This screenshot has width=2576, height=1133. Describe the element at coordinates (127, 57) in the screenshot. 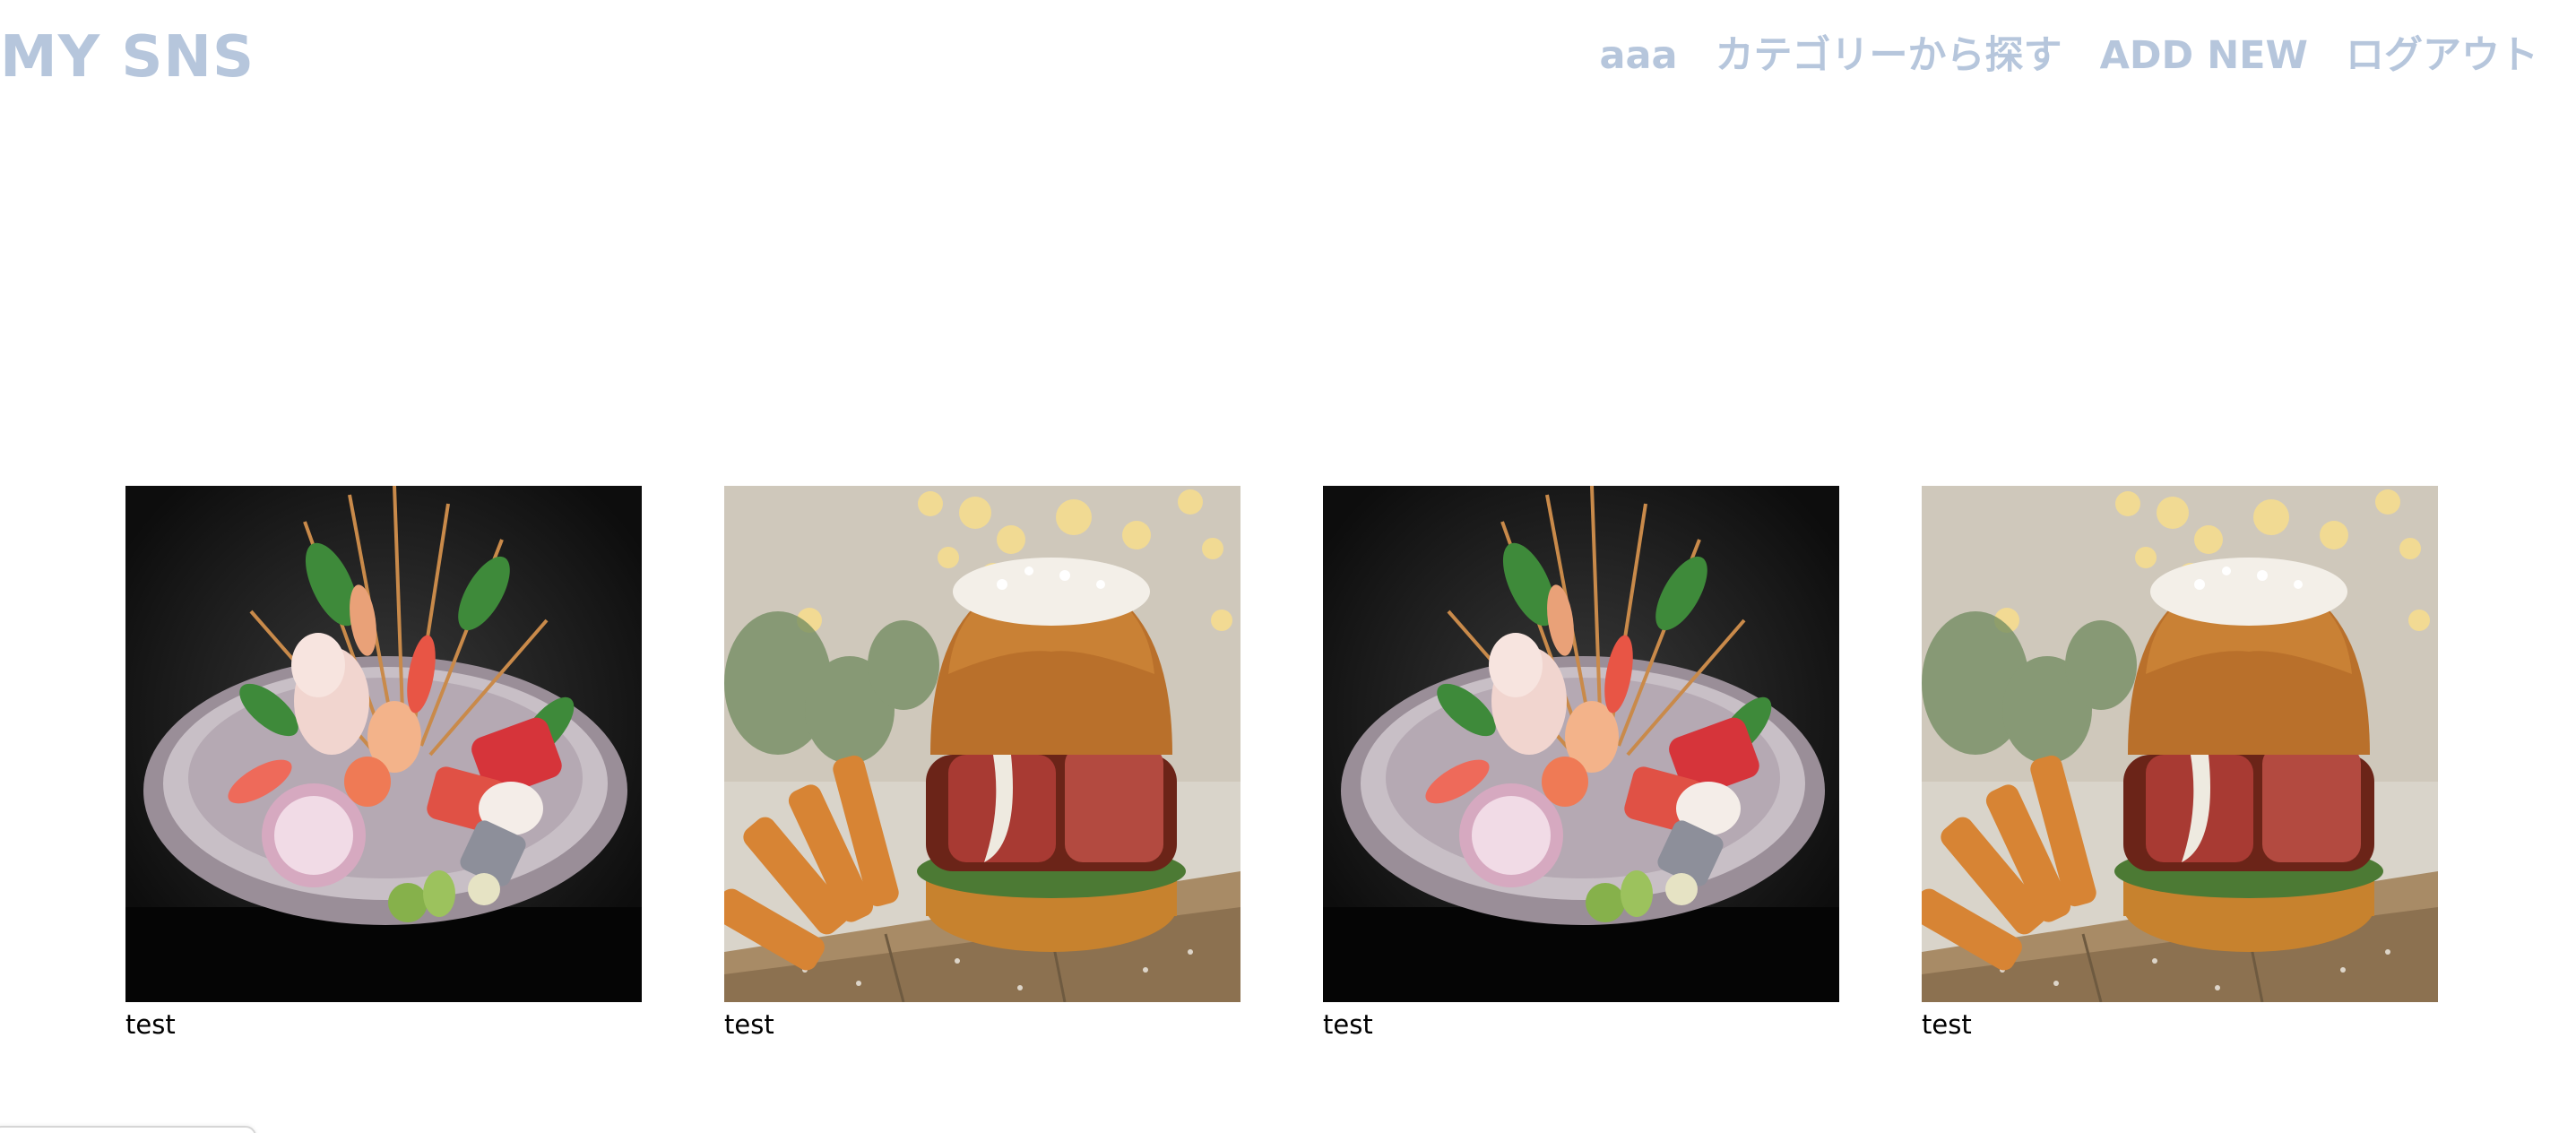

I see `site-logo: MY SNS` at that location.